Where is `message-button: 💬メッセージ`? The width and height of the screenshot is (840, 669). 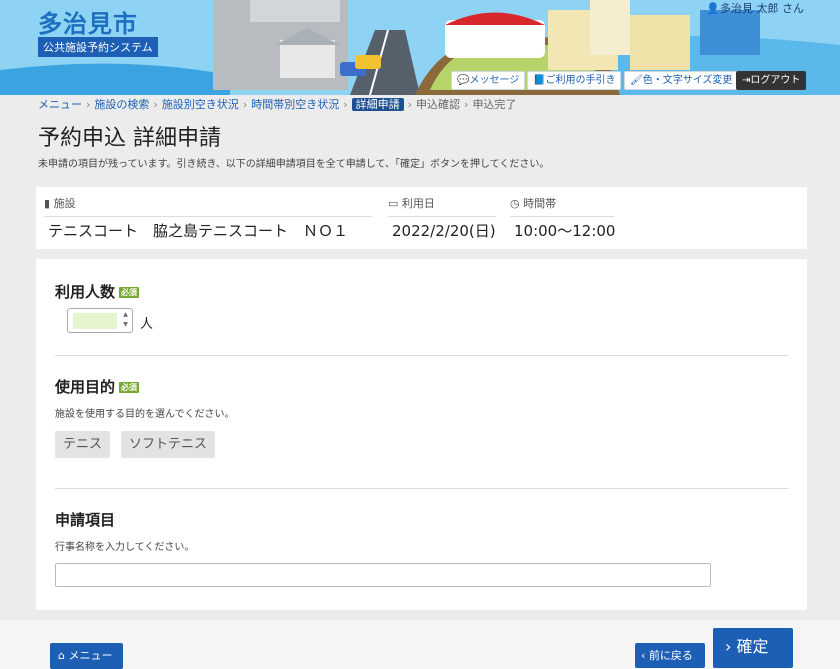
message-button: 💬メッセージ is located at coordinates (488, 80).